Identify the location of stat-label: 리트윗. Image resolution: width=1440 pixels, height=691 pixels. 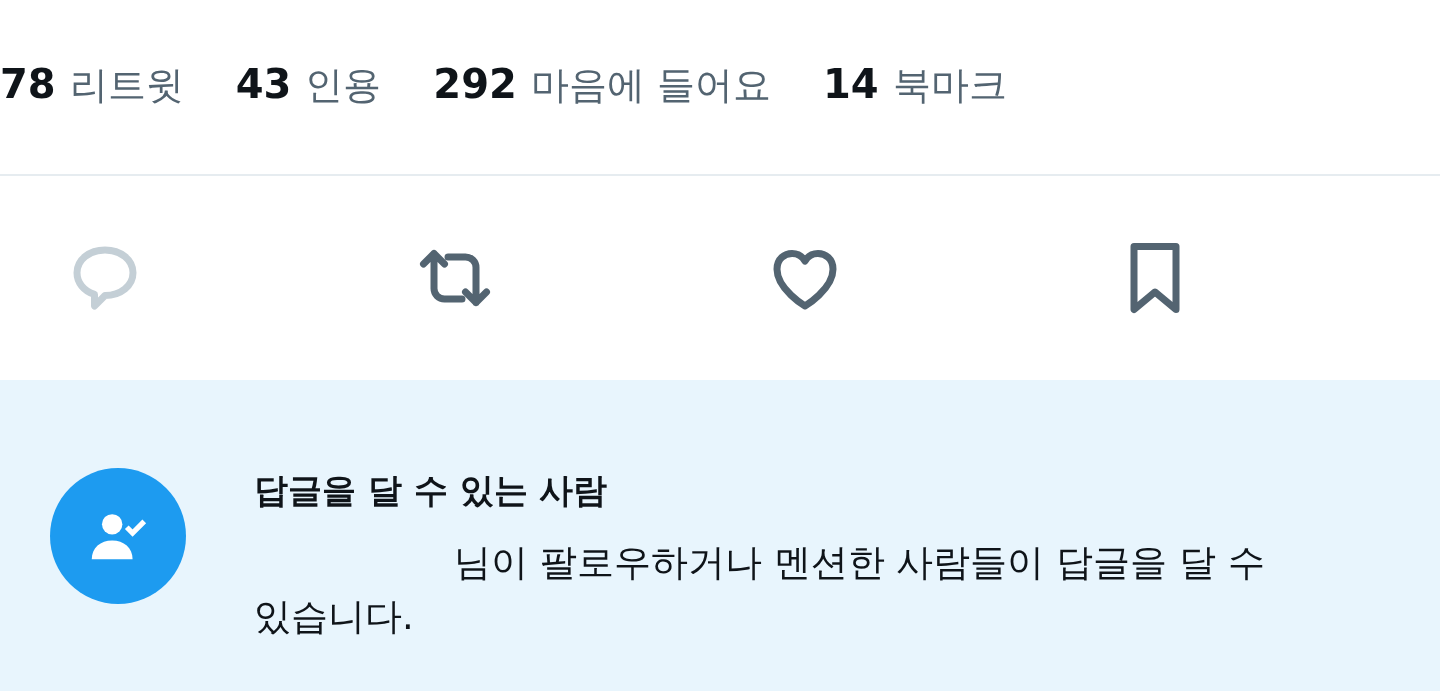
(126, 85).